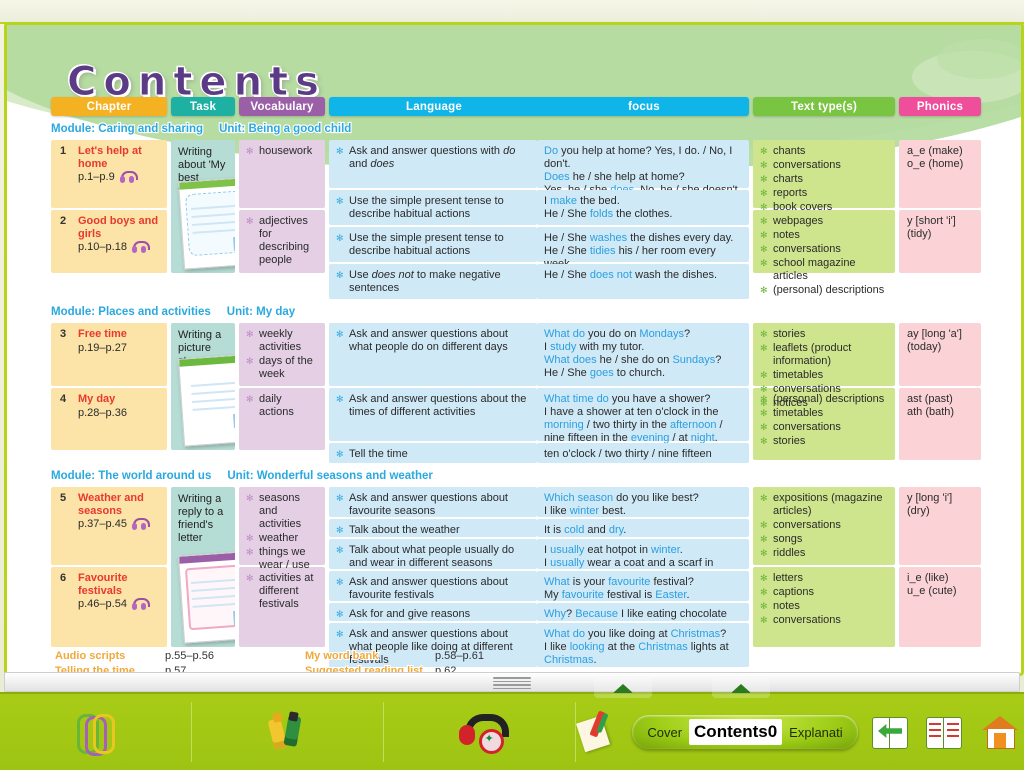 The width and height of the screenshot is (1024, 770). I want to click on marker-tool-button, so click(288, 732).